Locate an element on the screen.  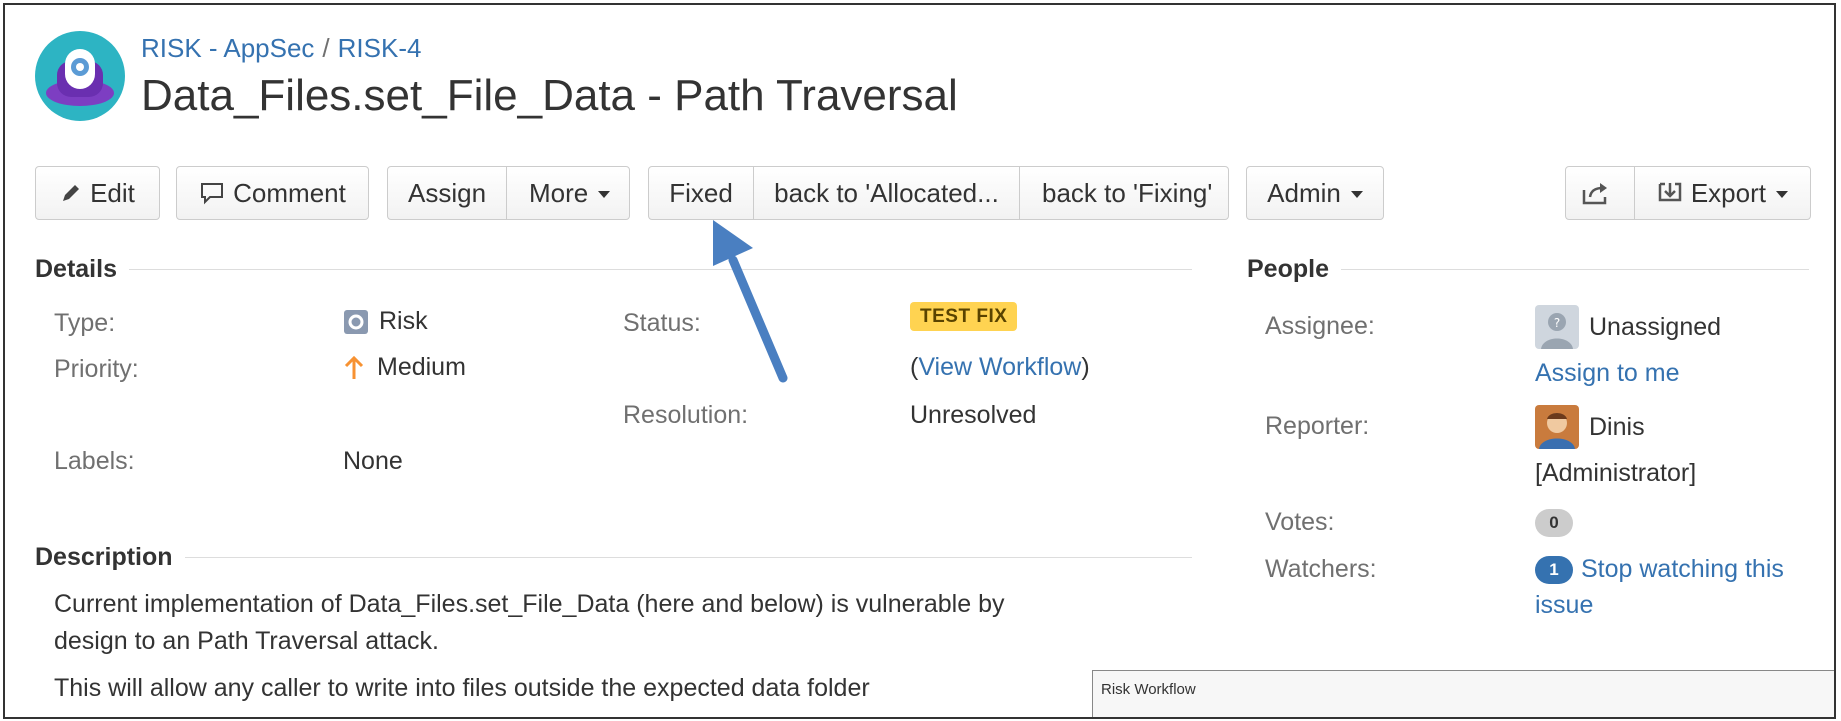
risk-type-icon is located at coordinates (356, 321).